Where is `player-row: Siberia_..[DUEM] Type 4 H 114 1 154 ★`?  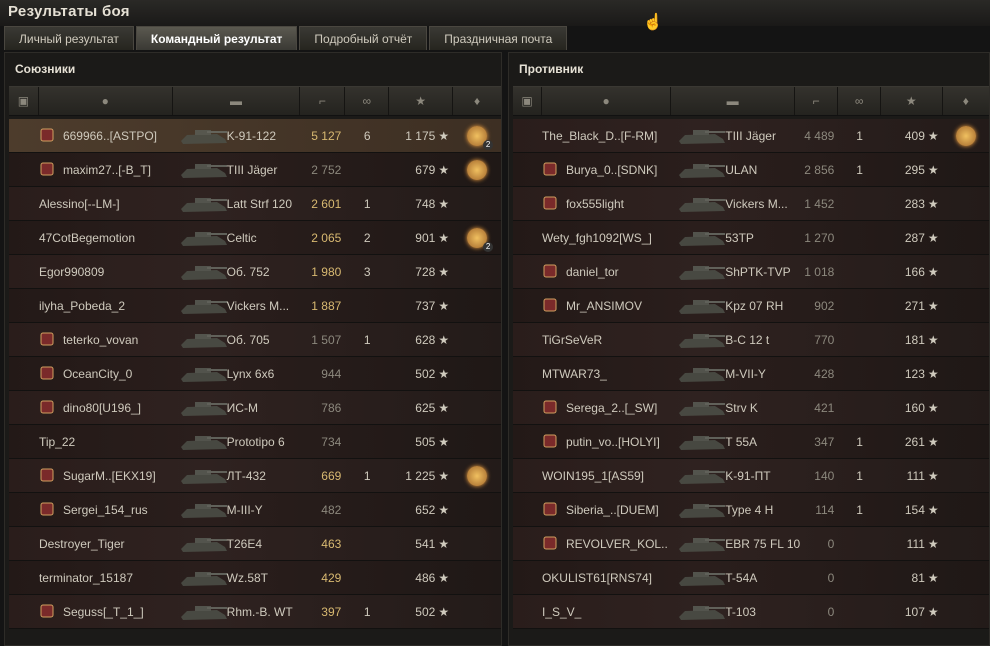
player-row: Siberia_..[DUEM] Type 4 H 114 1 154 ★ is located at coordinates (751, 510).